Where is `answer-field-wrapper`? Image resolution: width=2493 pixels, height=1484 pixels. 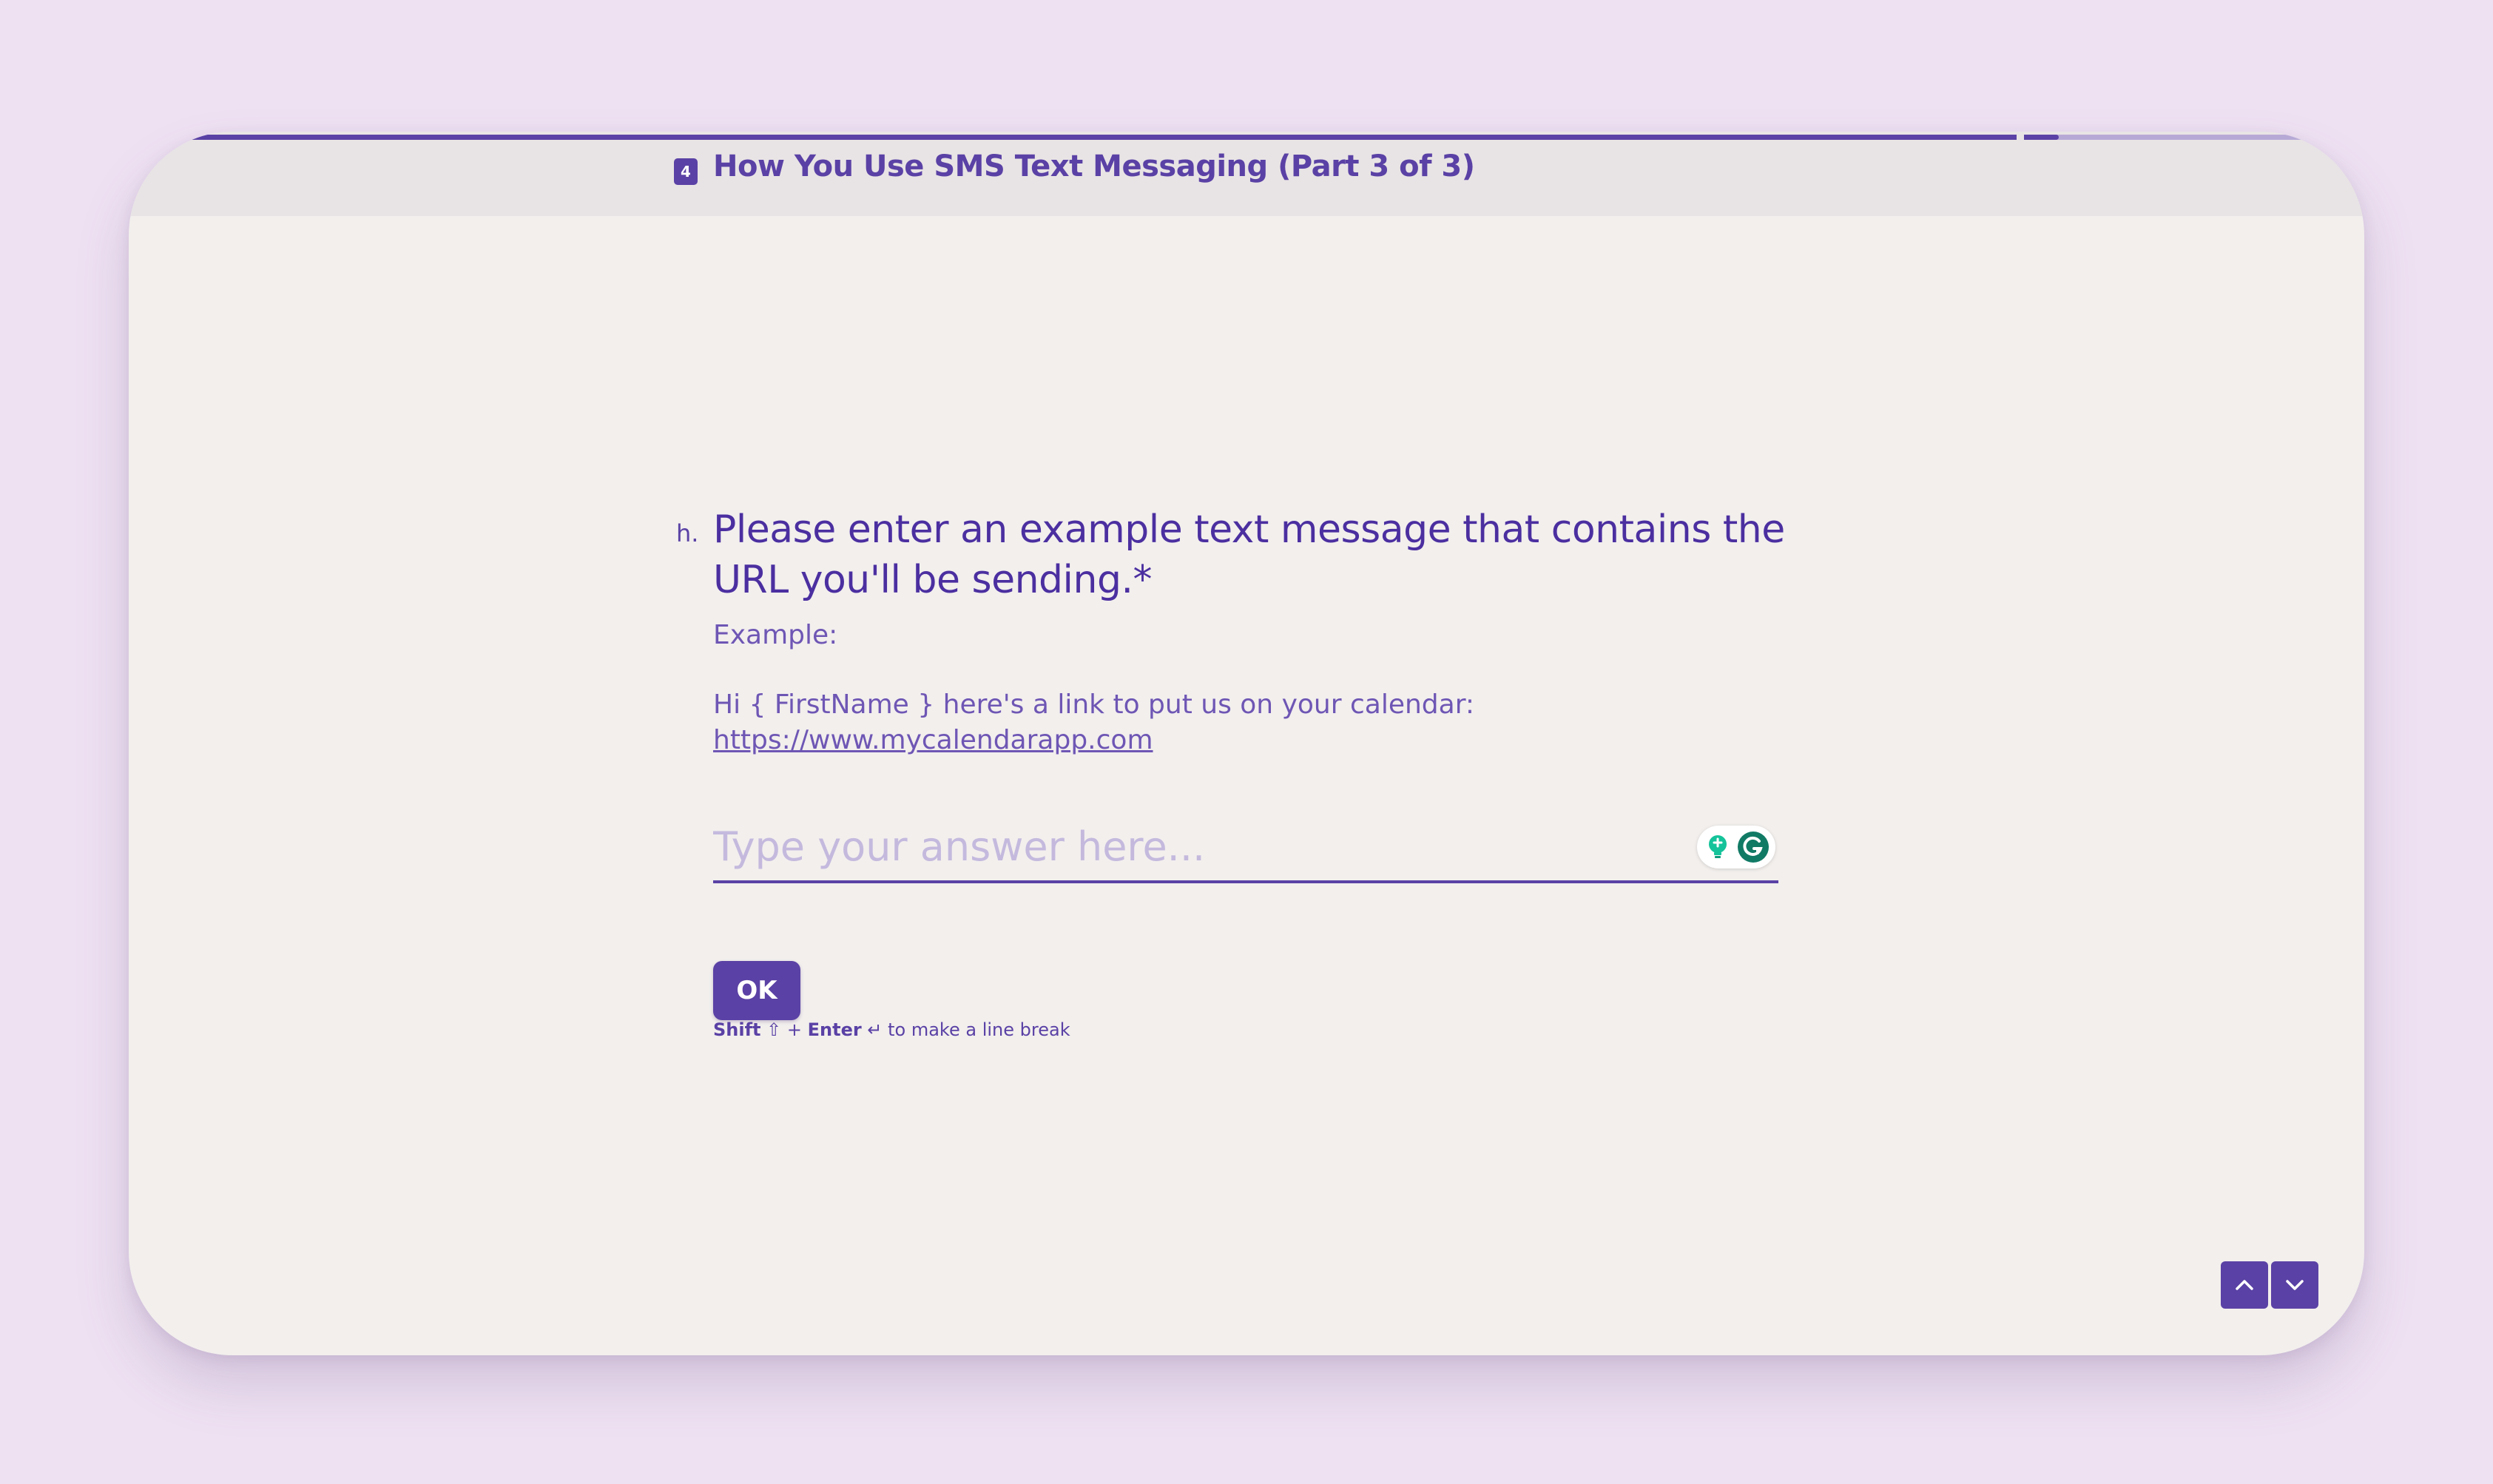
answer-field-wrapper is located at coordinates (1245, 847).